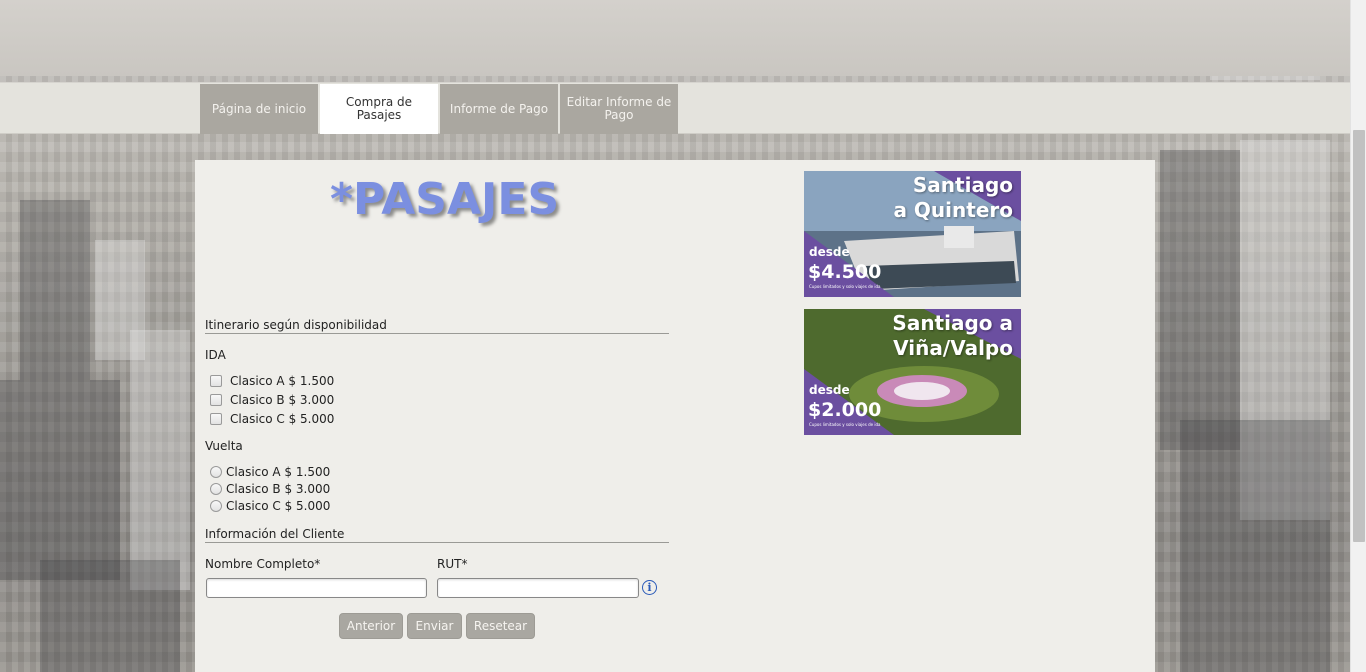 Image resolution: width=1366 pixels, height=672 pixels. I want to click on nav-item-informe-pago: Informe de Pago, so click(499, 109).